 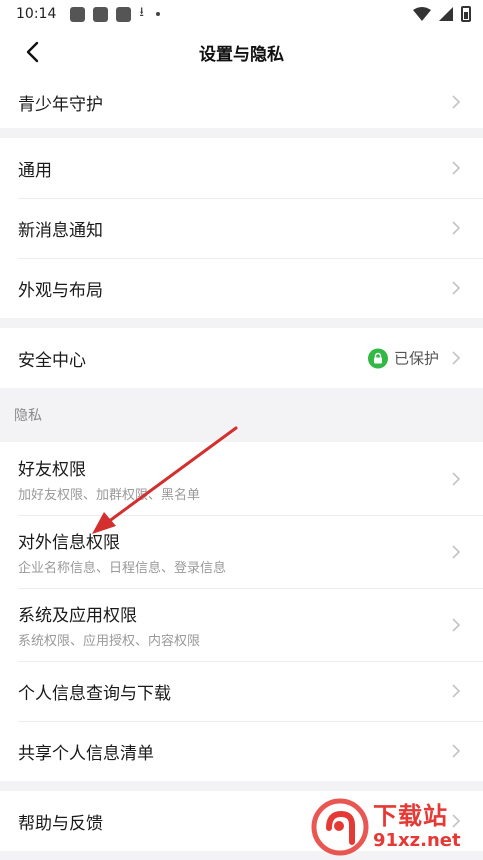 I want to click on group-security: 安全中心 已保护, so click(x=241, y=358).